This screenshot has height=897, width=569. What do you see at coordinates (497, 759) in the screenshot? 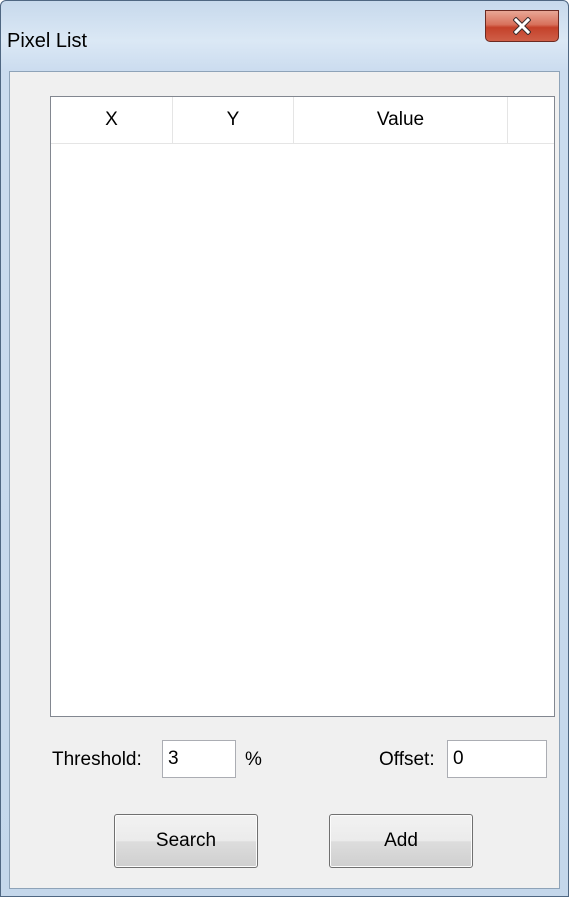
I see `offset-input` at bounding box center [497, 759].